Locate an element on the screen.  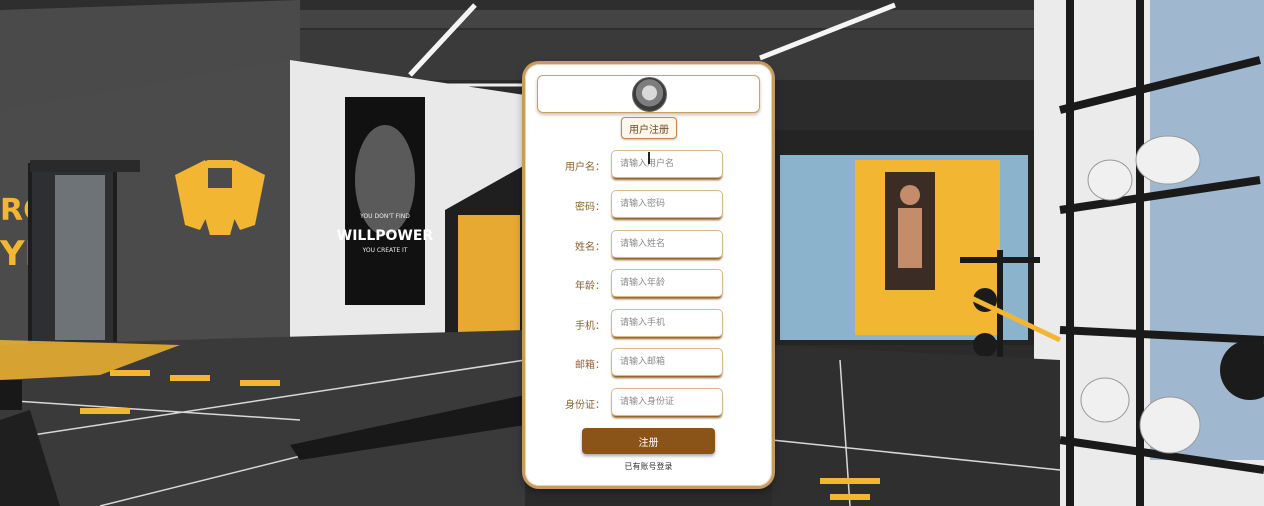
id-card-label: 身份证： is located at coordinates (585, 405).